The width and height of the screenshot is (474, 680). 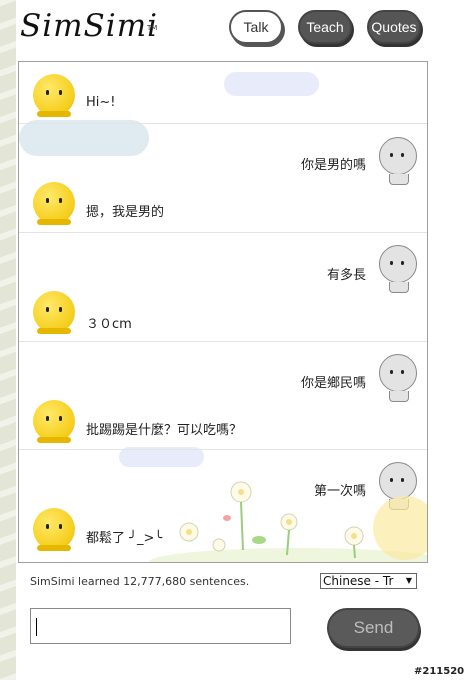 I want to click on user-message: 你是鄉民嗎, so click(x=333, y=383).